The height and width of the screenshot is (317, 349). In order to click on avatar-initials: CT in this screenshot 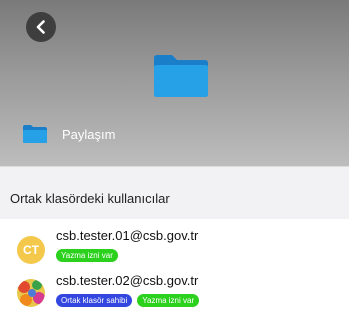, I will do `click(31, 250)`.